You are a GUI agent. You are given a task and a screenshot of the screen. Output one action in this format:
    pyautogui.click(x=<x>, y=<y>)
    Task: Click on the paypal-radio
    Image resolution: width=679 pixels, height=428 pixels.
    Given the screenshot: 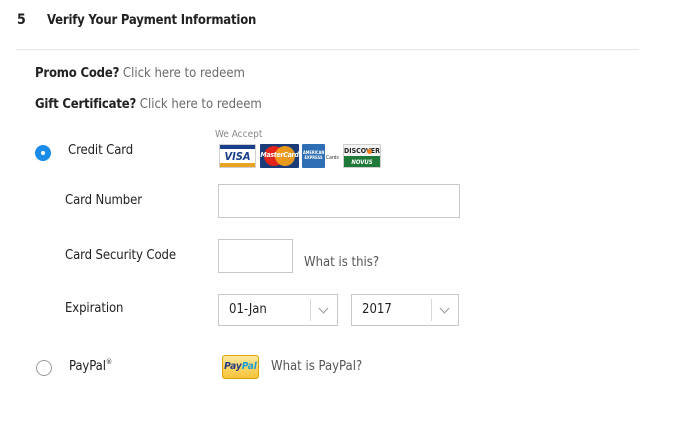 What is the action you would take?
    pyautogui.click(x=44, y=368)
    